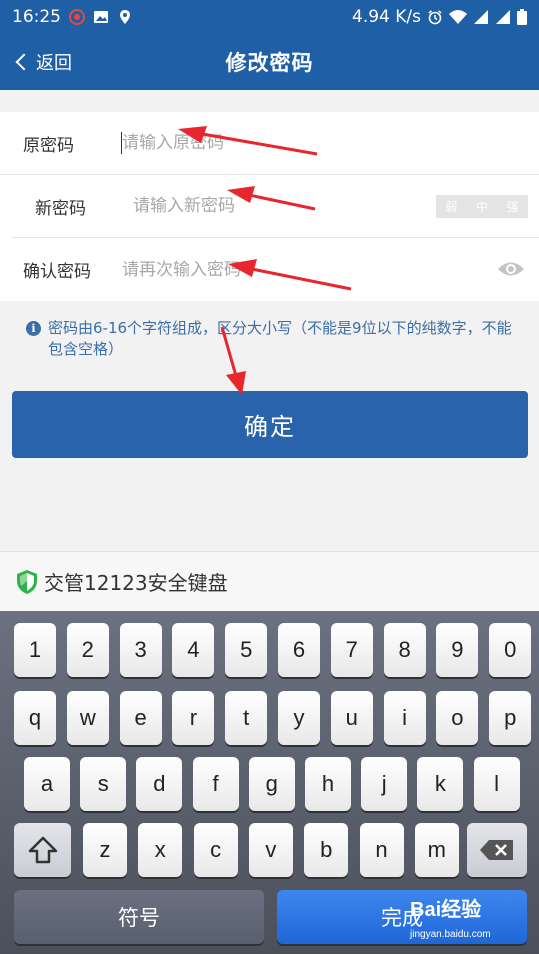 This screenshot has width=539, height=954. Describe the element at coordinates (103, 784) in the screenshot. I see `key-s: s` at that location.